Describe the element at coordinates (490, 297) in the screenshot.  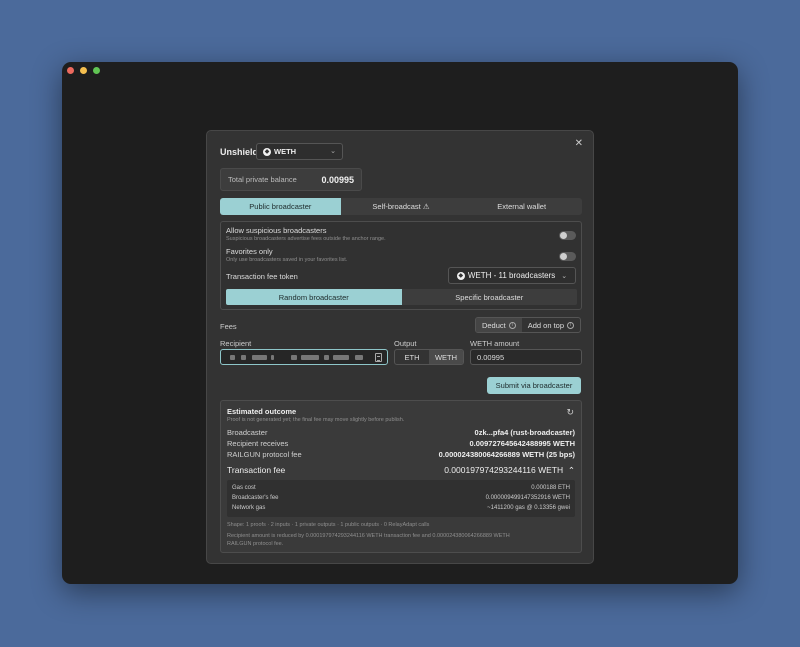
I see `tab-specific-broadcaster: Specific broadcaster` at that location.